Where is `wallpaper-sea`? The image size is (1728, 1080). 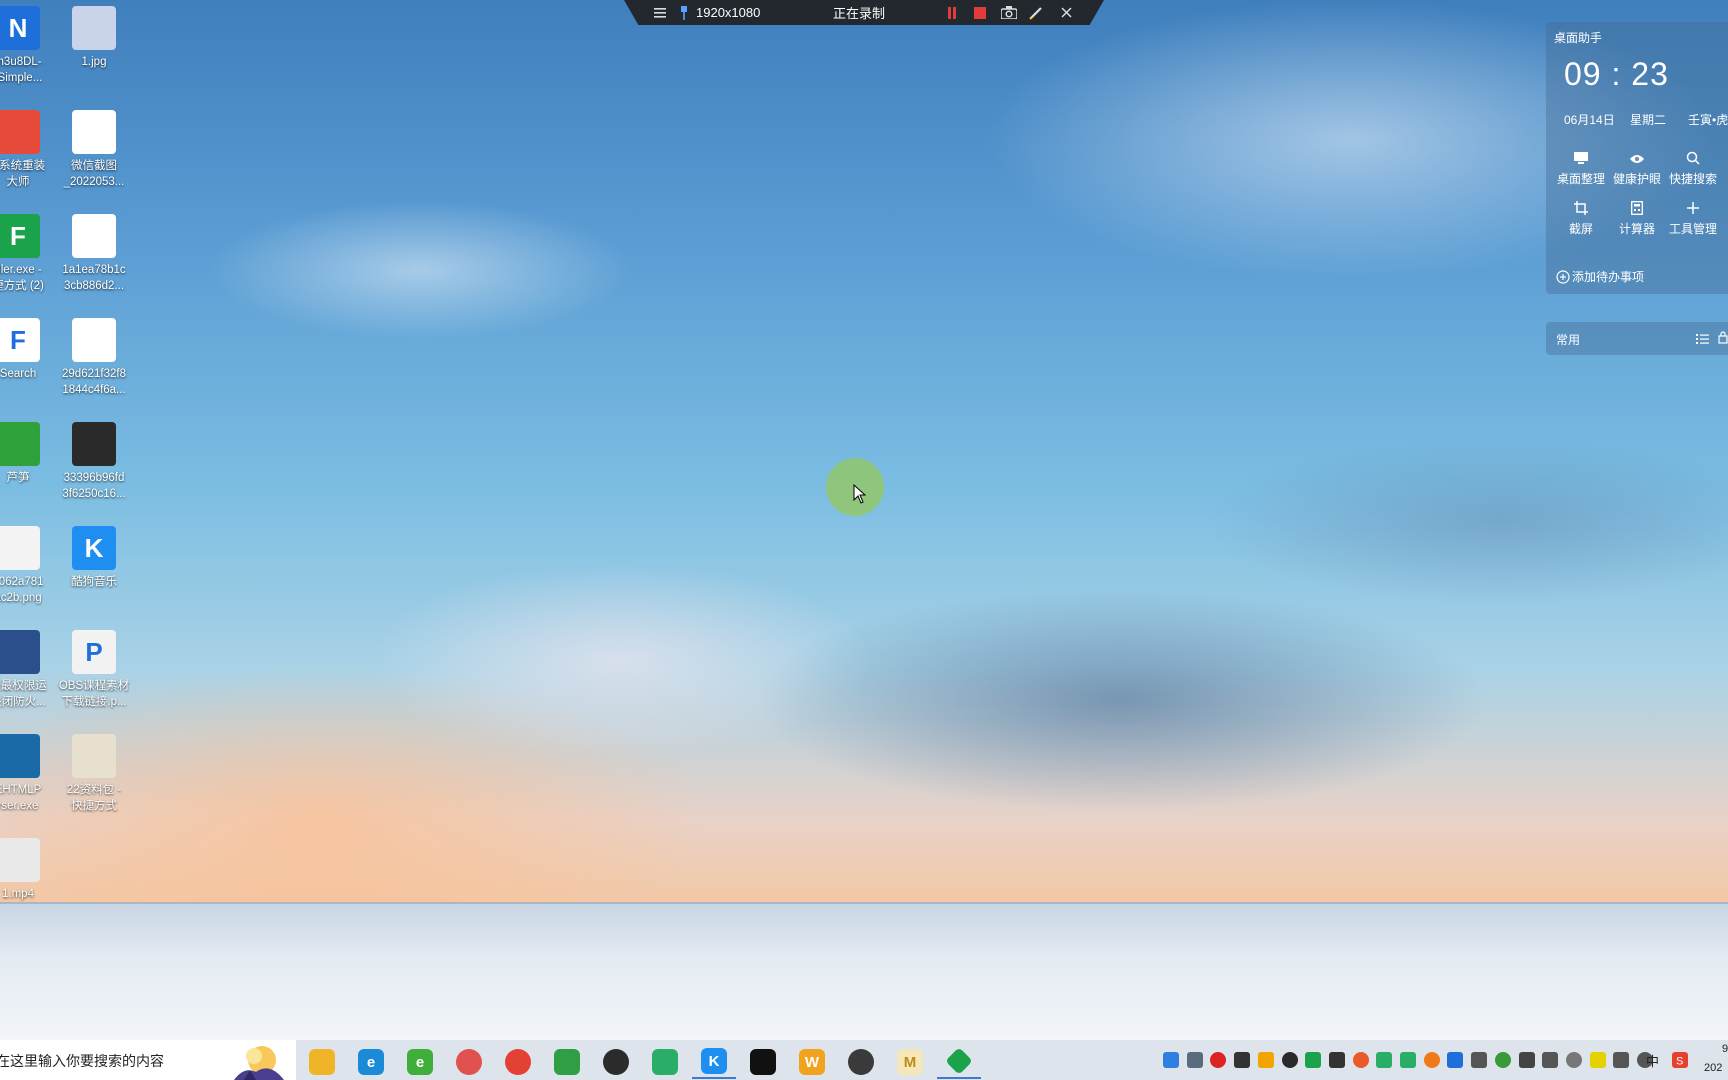
wallpaper-sea is located at coordinates (864, 972).